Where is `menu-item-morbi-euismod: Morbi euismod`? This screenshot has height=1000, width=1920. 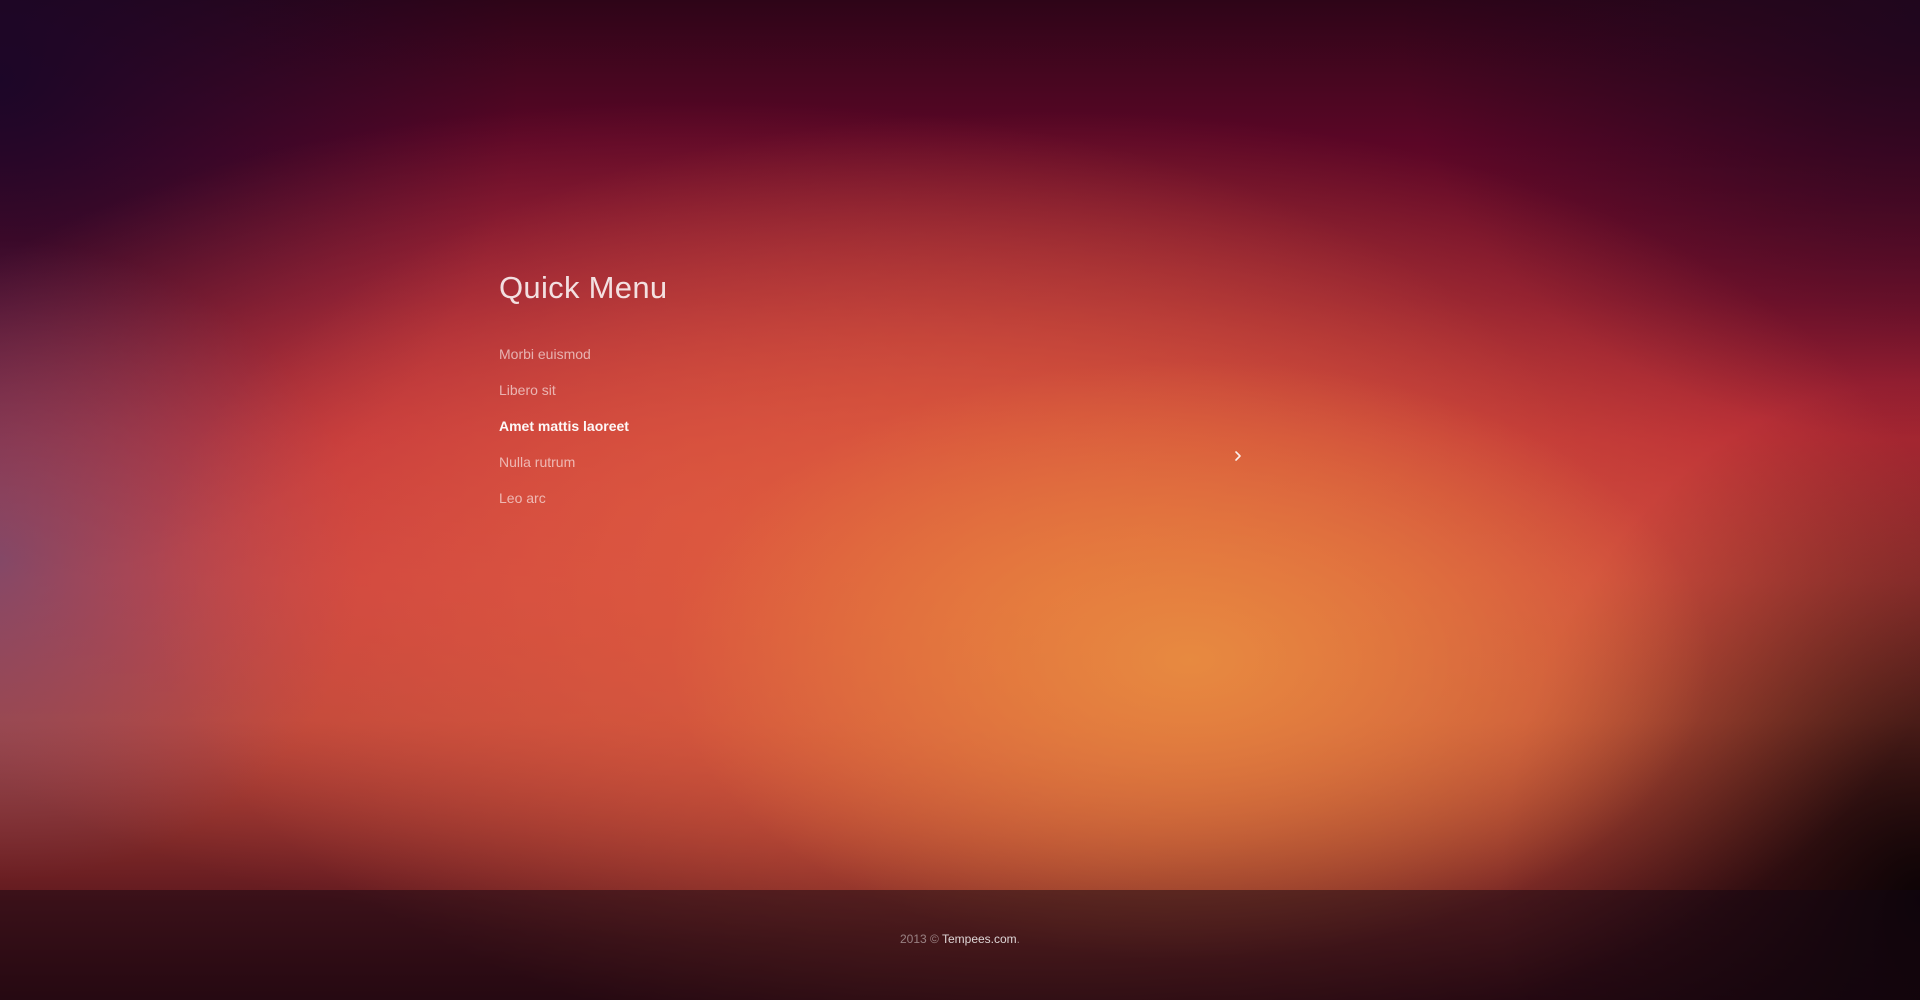
menu-item-morbi-euismod: Morbi euismod is located at coordinates (583, 354).